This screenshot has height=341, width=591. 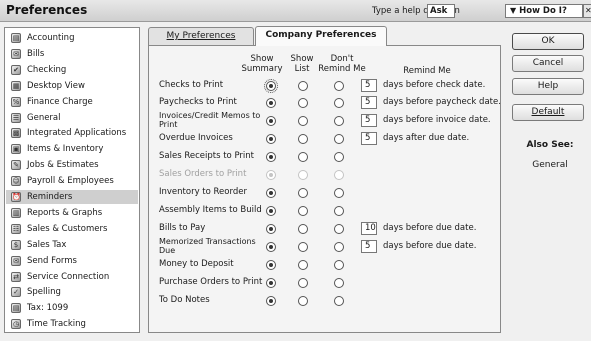 I want to click on close-button: ✕, so click(x=587, y=11).